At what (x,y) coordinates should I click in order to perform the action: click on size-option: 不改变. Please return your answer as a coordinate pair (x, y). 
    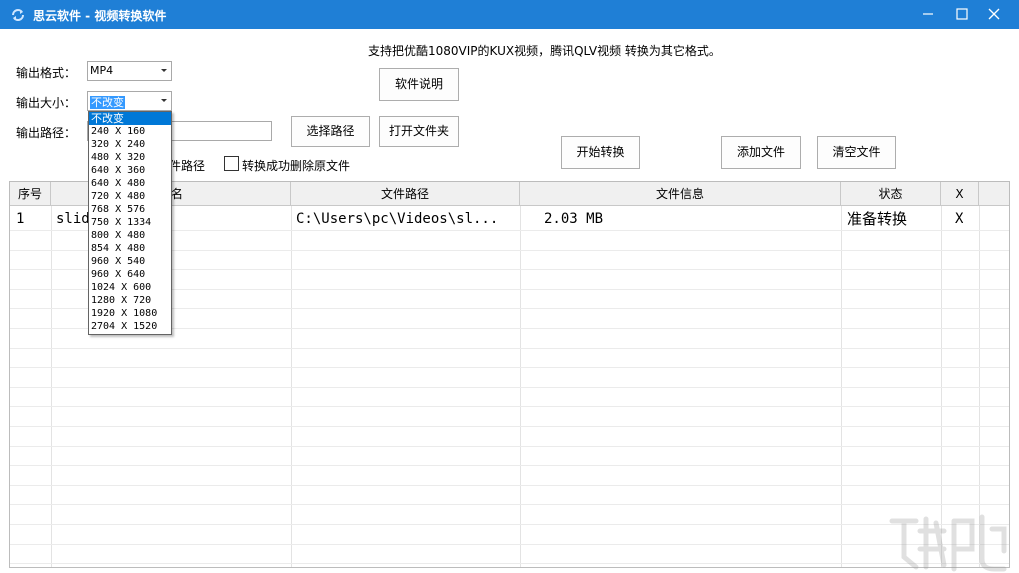
    Looking at the image, I should click on (130, 118).